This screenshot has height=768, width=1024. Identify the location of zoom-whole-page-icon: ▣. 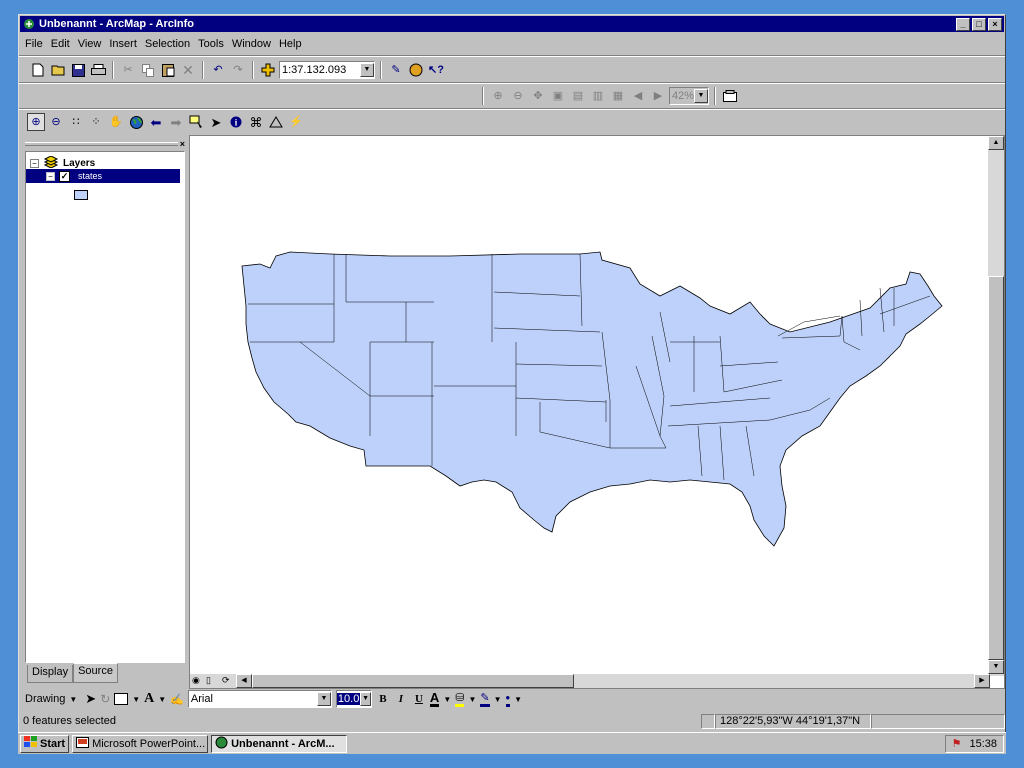
(558, 96).